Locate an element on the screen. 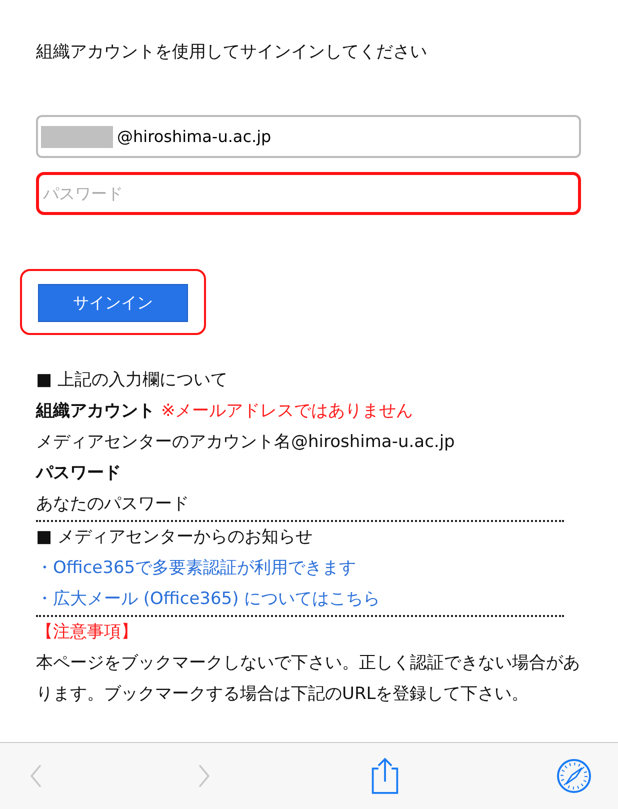 The height and width of the screenshot is (809, 618). info-text: メディアセンターのアカウント名@hiroshima-u.ac.jp is located at coordinates (246, 442).